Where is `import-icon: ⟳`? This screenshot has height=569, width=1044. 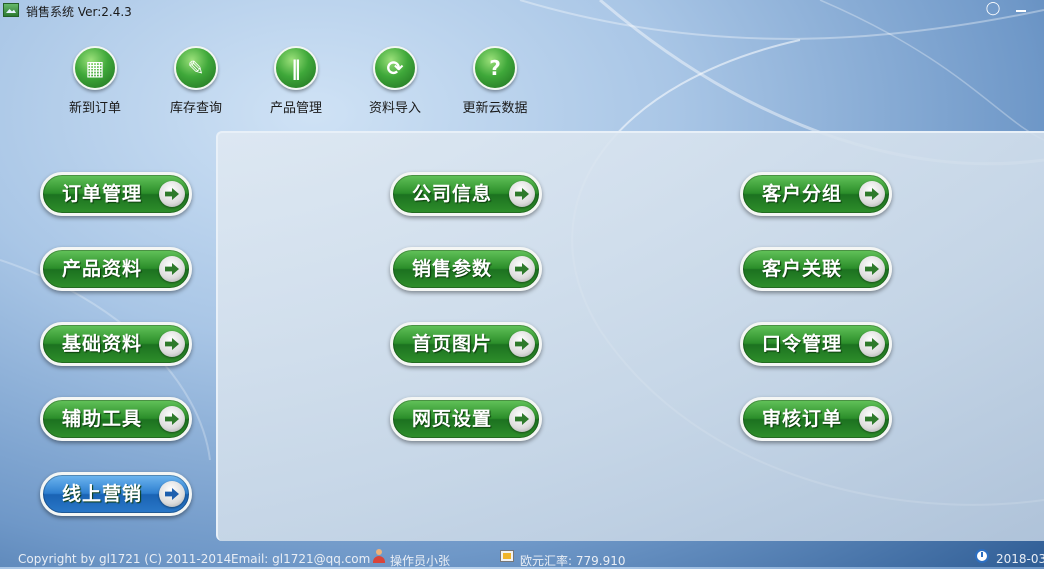
import-icon: ⟳ is located at coordinates (395, 68).